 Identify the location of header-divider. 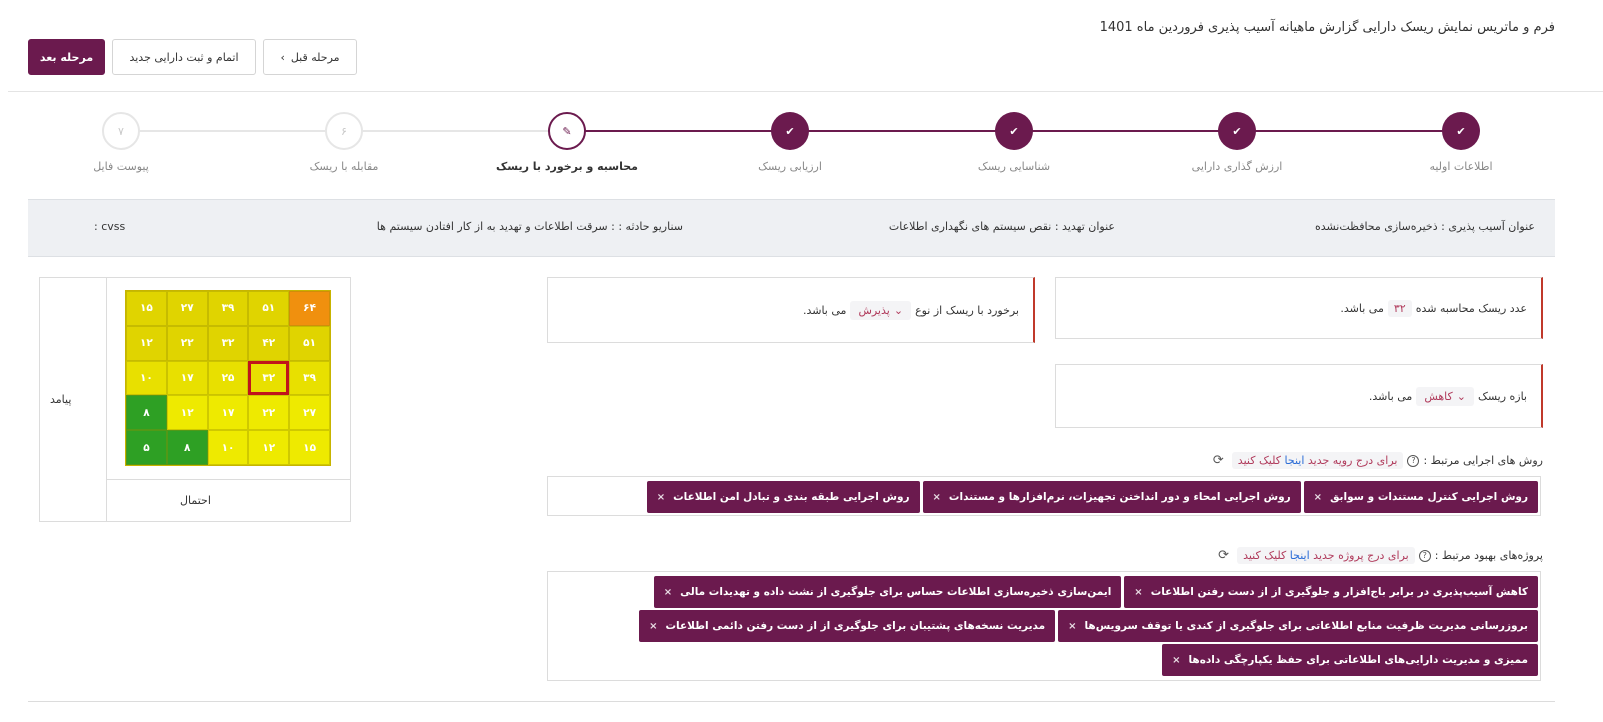
(805, 91).